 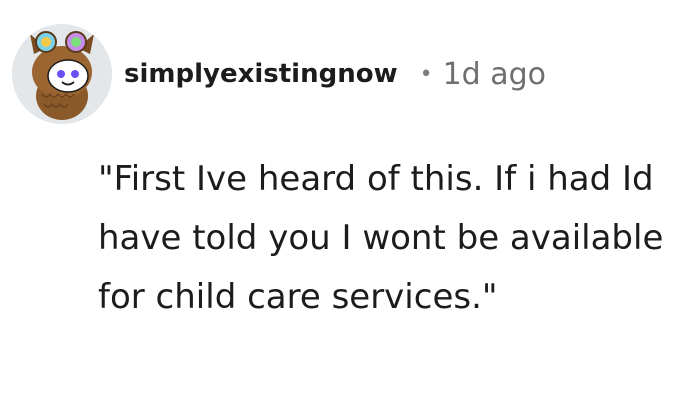 I want to click on comment-timestamp: 1d ago, so click(x=494, y=74).